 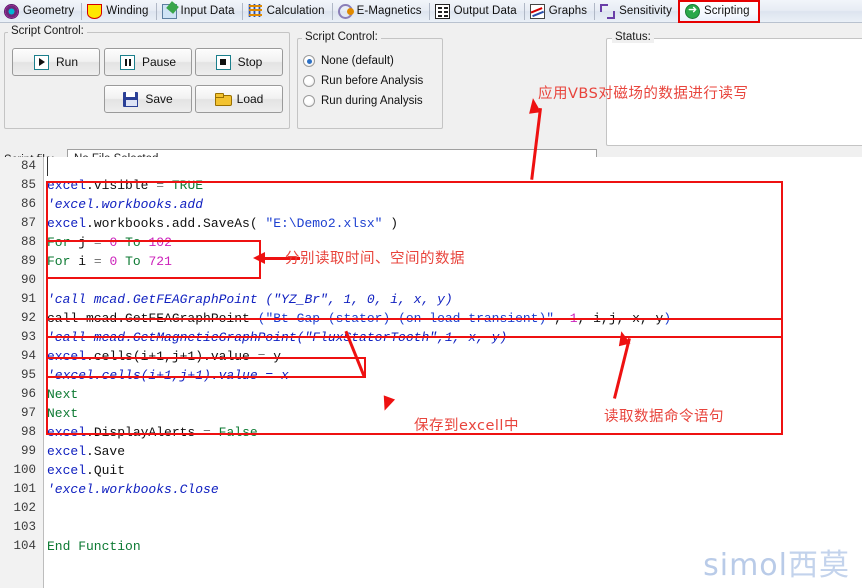 What do you see at coordinates (223, 62) in the screenshot?
I see `stop-icon` at bounding box center [223, 62].